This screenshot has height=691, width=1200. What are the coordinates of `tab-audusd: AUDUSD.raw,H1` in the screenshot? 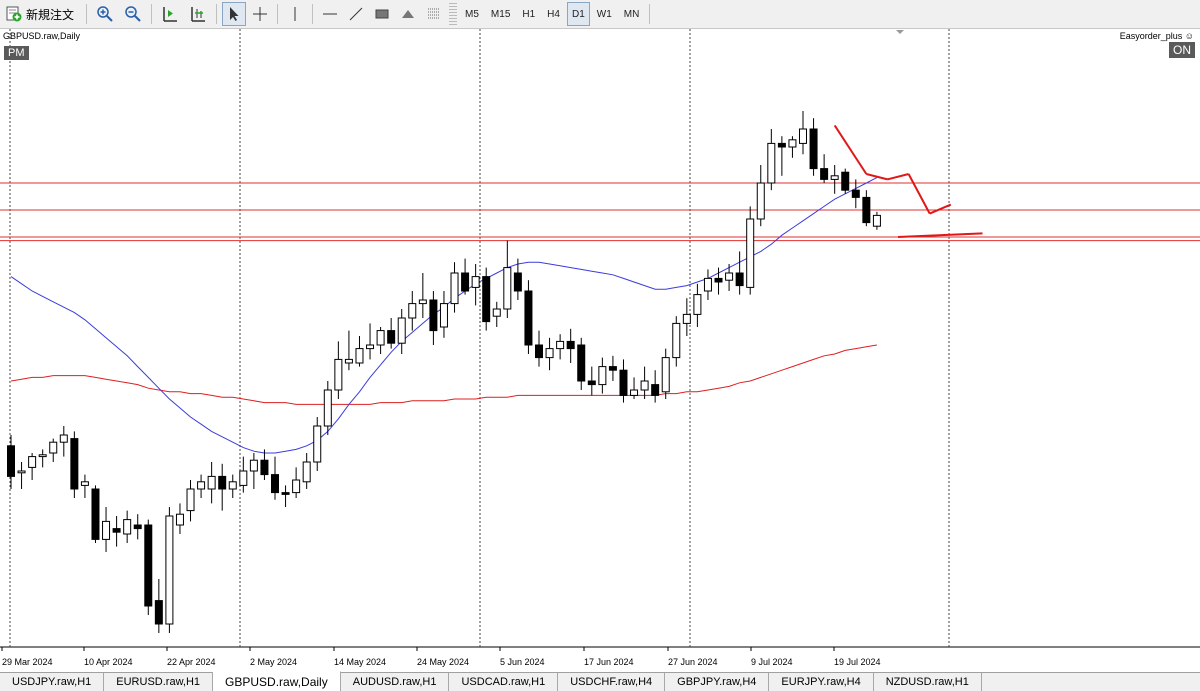 It's located at (395, 682).